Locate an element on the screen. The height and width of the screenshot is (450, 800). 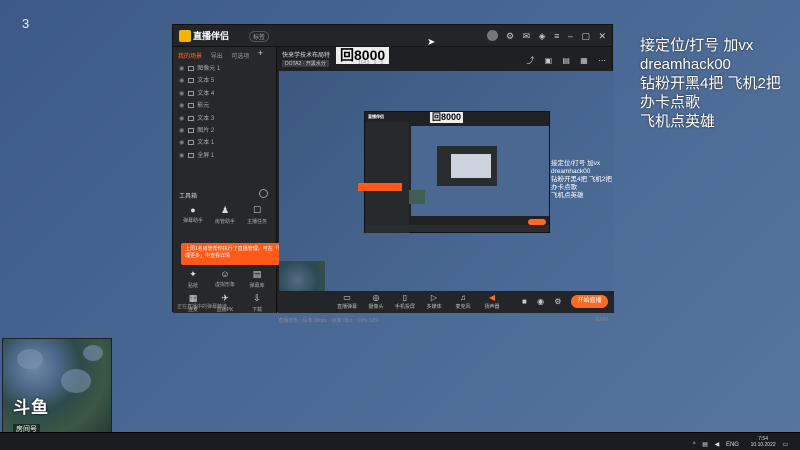
media-button: ▷ 多媒体 is located at coordinates (434, 301).